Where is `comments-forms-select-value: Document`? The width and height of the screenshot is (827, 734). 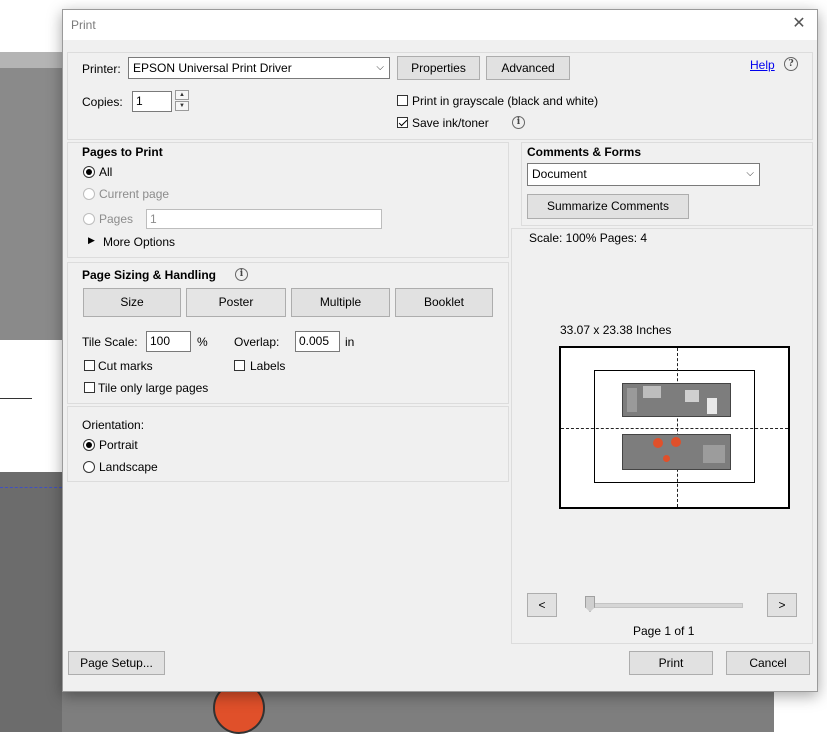 comments-forms-select-value: Document is located at coordinates (559, 174).